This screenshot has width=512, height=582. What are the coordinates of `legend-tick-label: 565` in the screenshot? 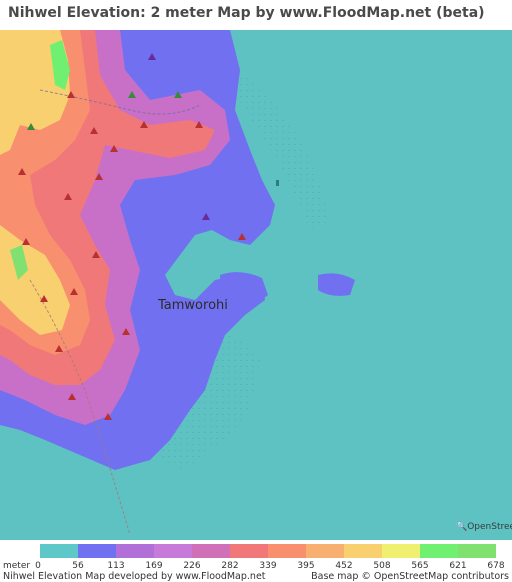 It's located at (420, 566).